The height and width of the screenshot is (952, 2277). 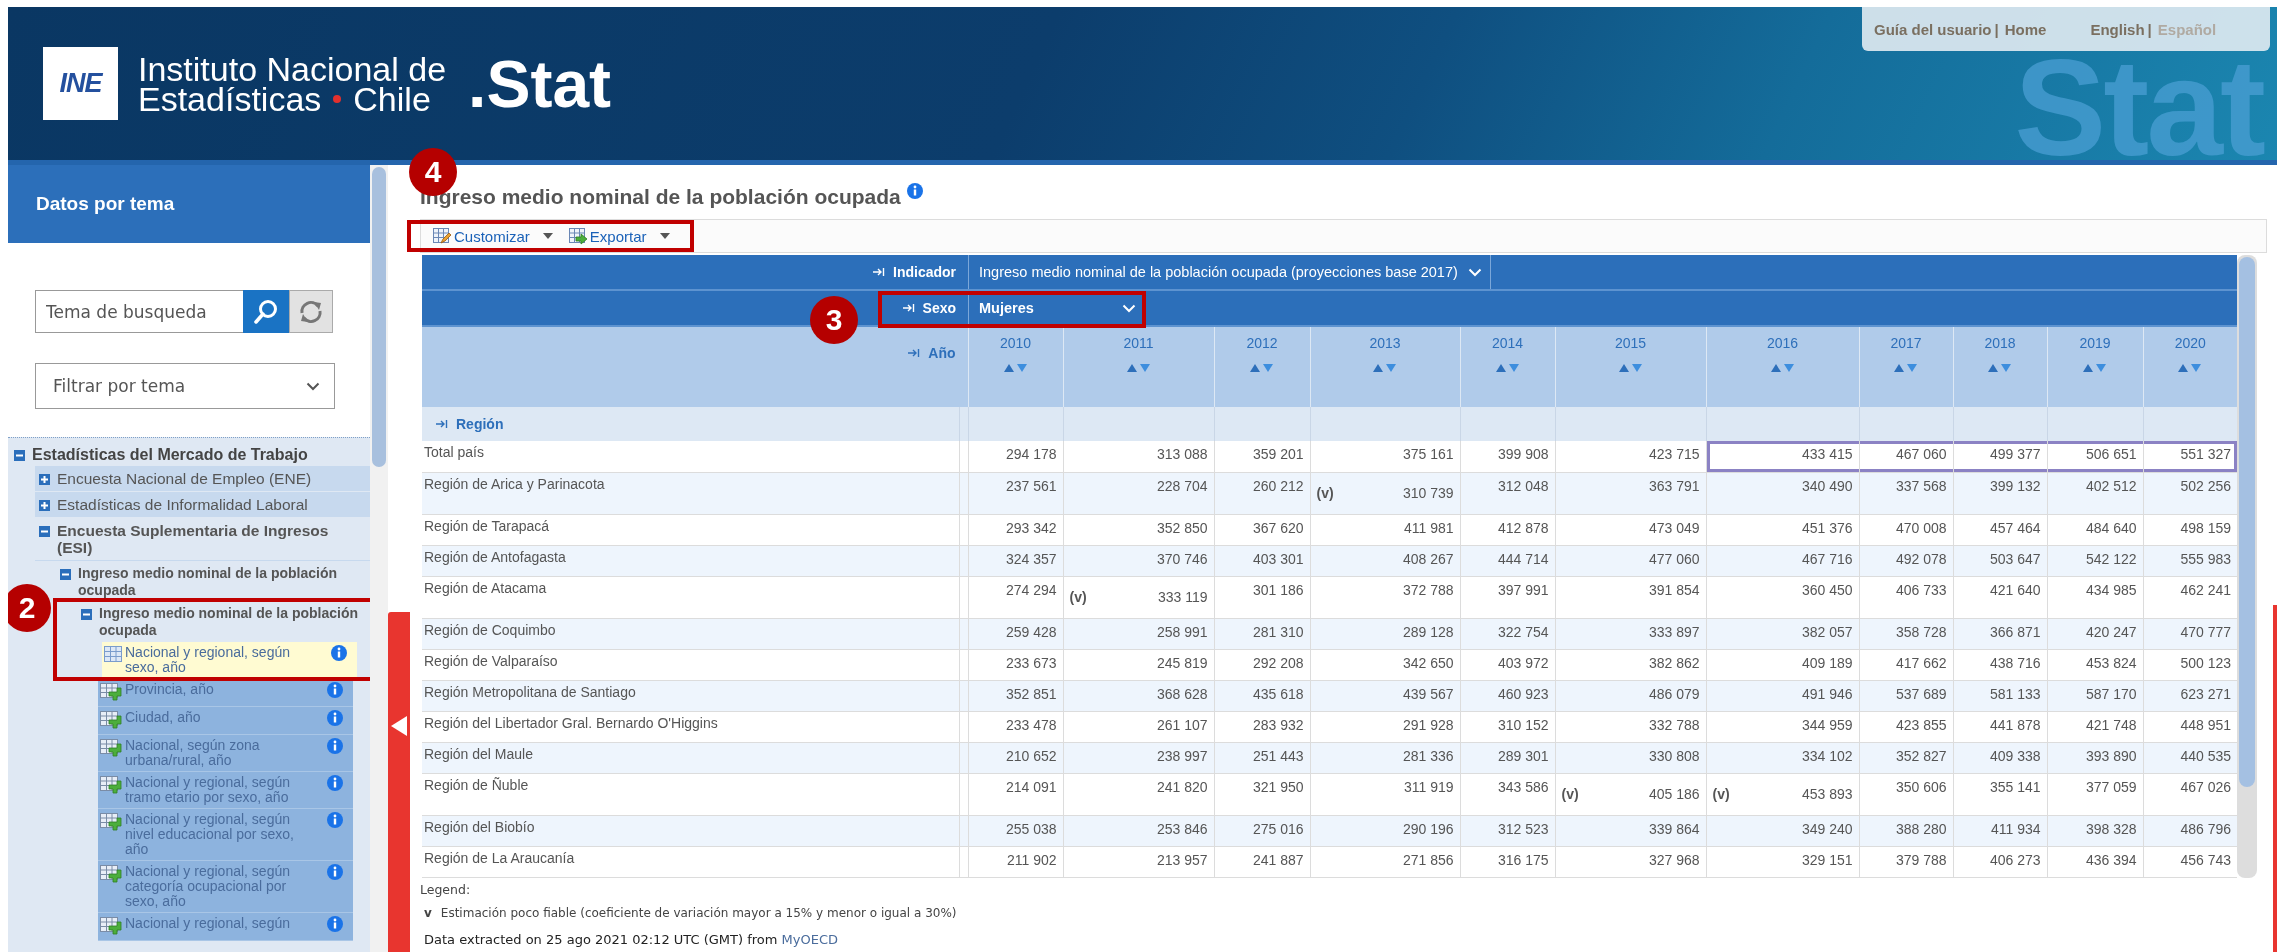 What do you see at coordinates (690, 794) in the screenshot?
I see `row-label: Región de Ñuble` at bounding box center [690, 794].